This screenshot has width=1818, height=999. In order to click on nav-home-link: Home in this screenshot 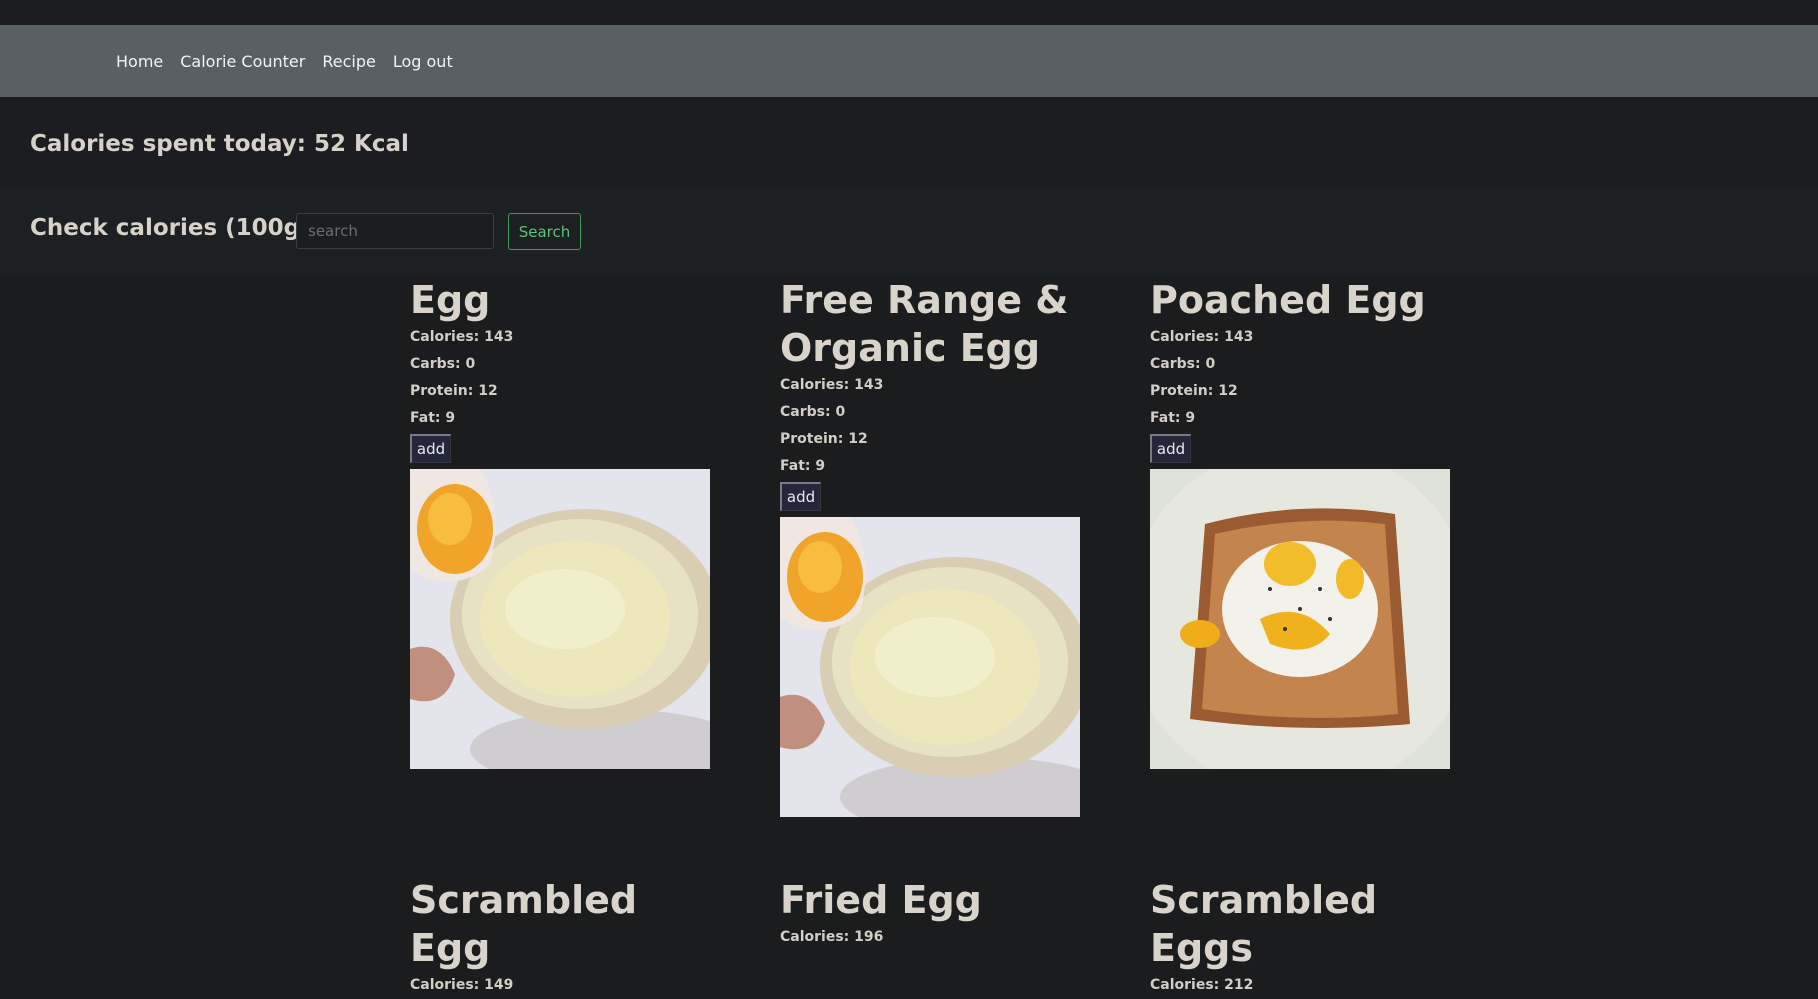, I will do `click(139, 61)`.